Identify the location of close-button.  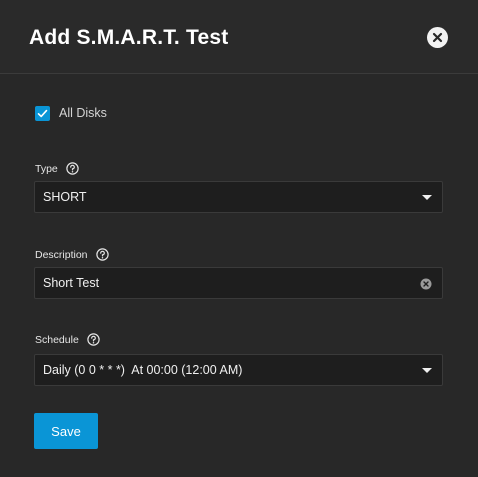
(437, 37).